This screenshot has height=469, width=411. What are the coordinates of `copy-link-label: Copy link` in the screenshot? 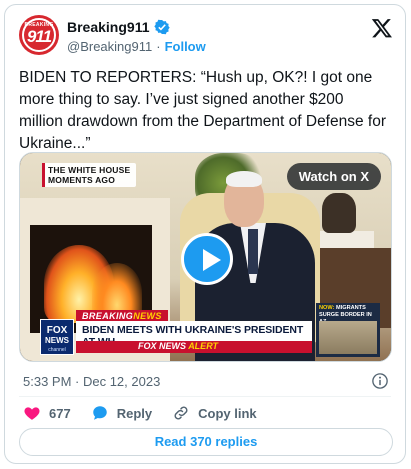 It's located at (227, 413).